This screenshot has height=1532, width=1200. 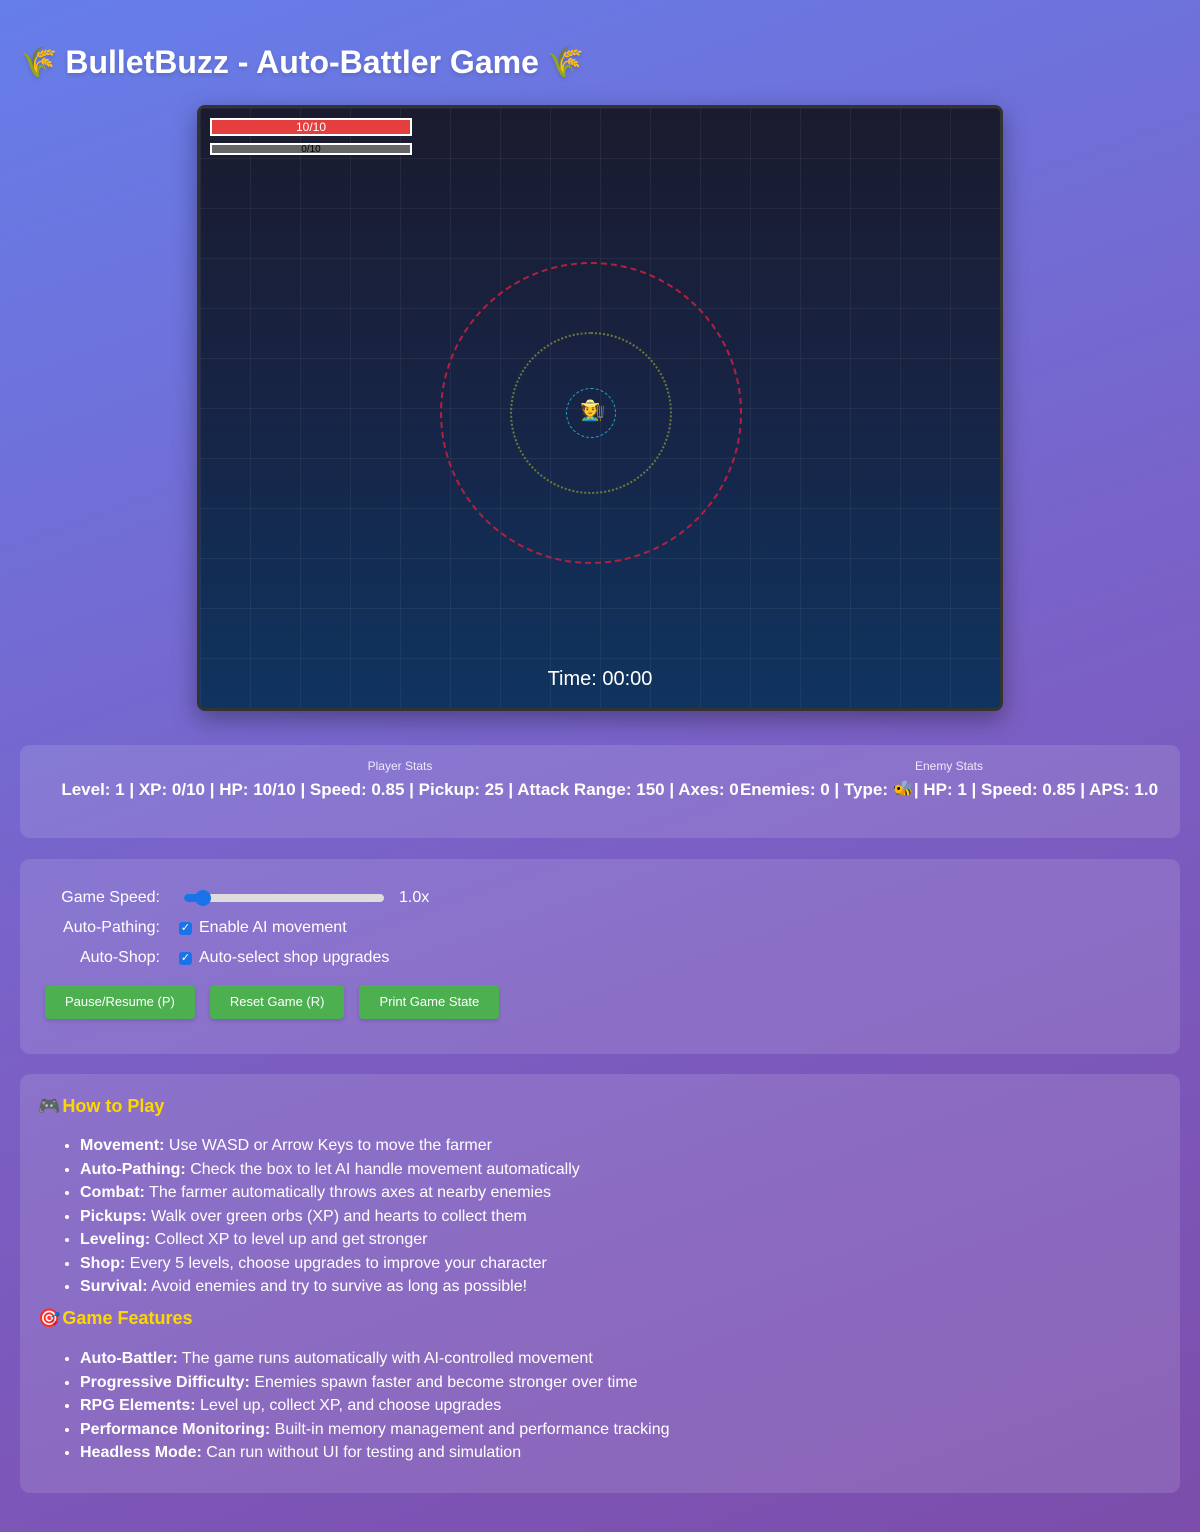 I want to click on bee-icon: 🐝, so click(x=903, y=789).